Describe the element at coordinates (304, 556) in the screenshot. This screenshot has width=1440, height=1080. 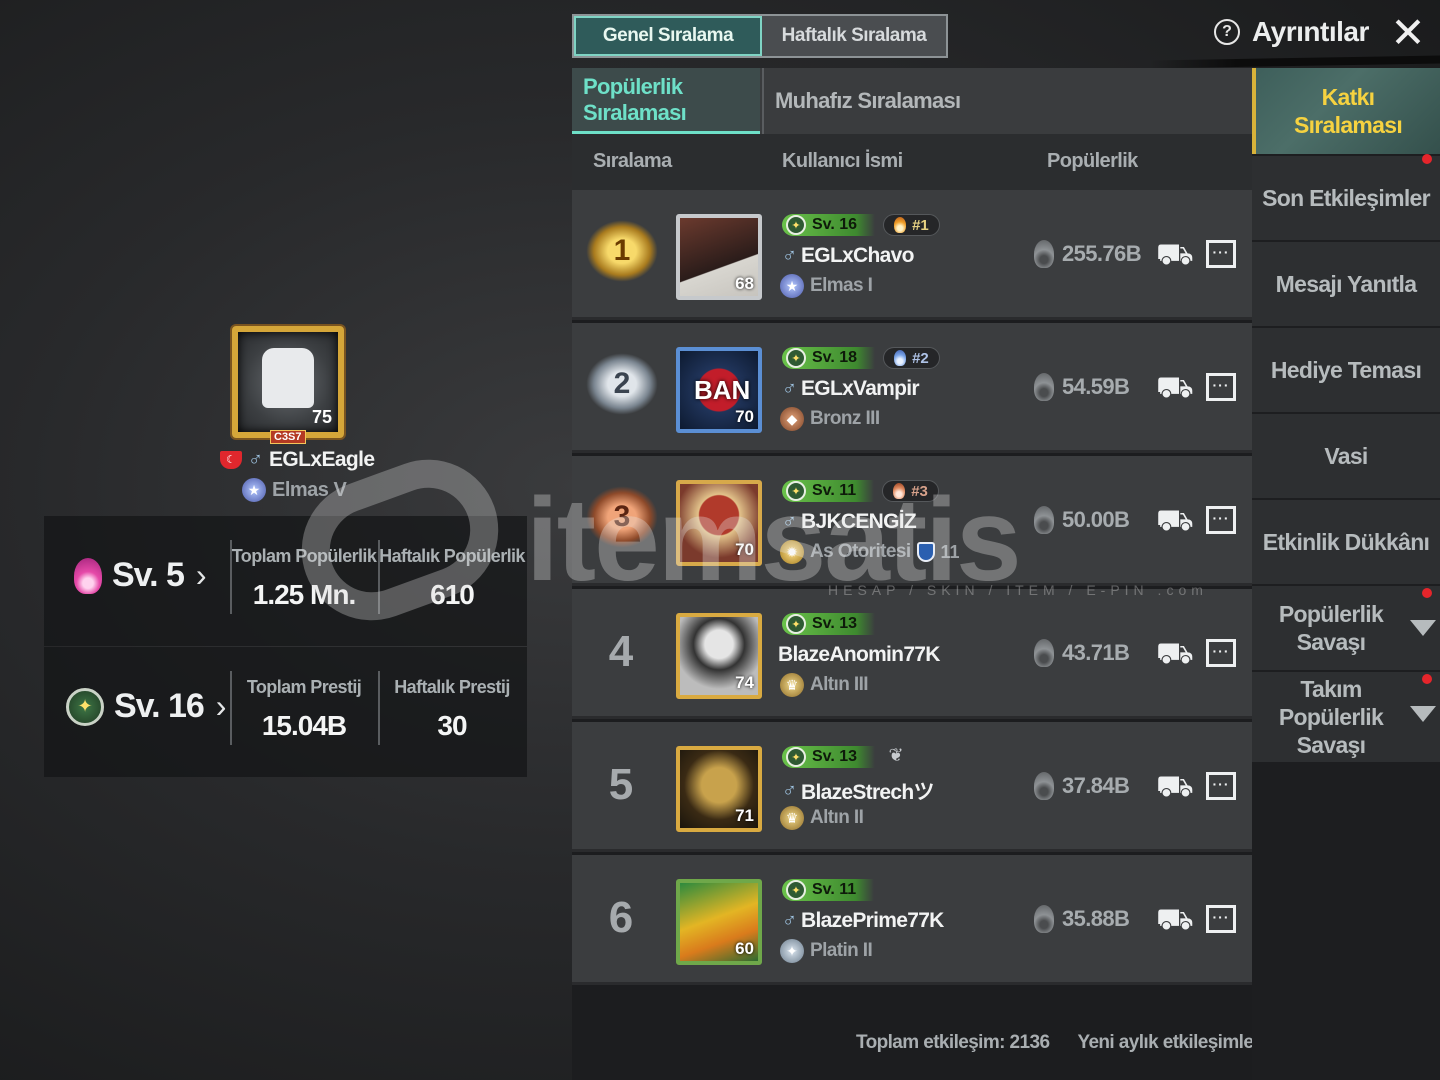
I see `total-popularity-label: Toplam Popülerlik` at that location.